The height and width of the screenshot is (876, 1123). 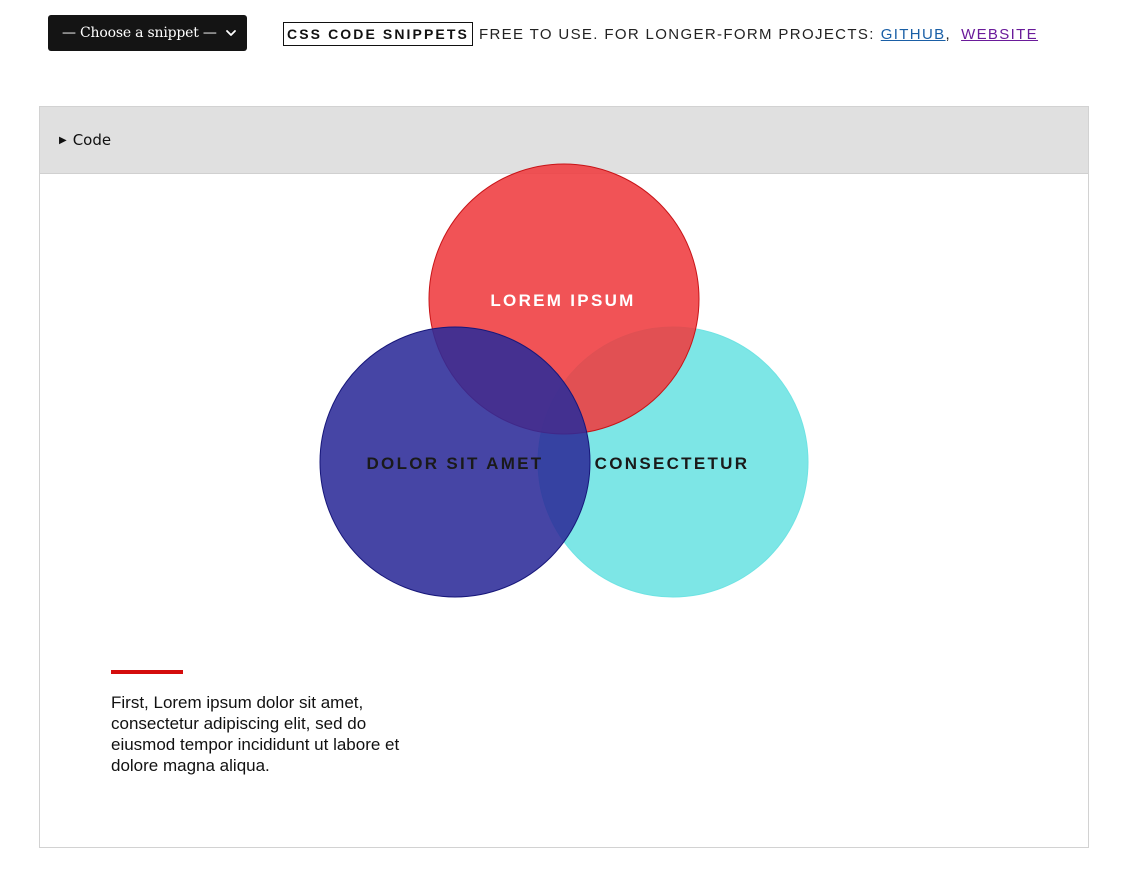 I want to click on tagline-text: FREE TO USE. FOR LONGER-FORM PROJECTS:, so click(x=676, y=34).